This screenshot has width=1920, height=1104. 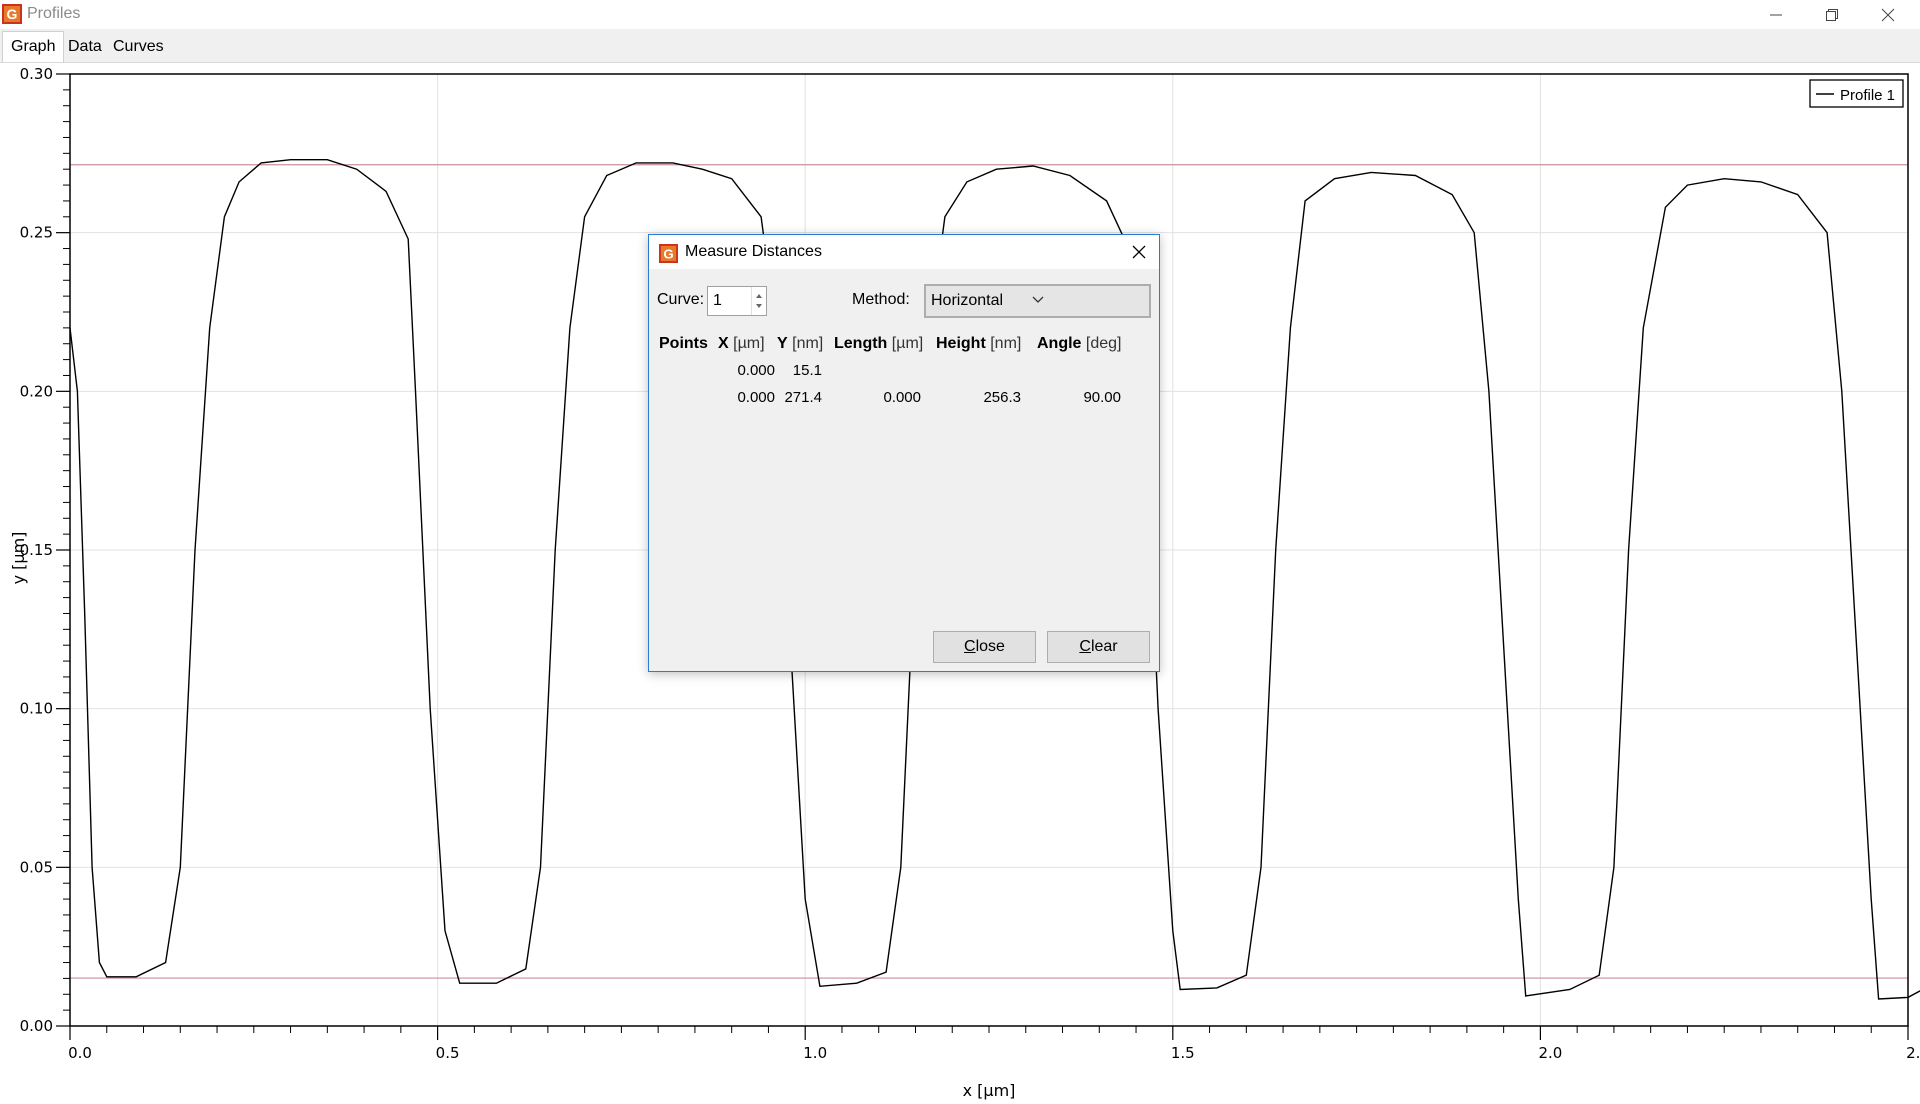 What do you see at coordinates (1098, 647) in the screenshot?
I see `clear-button: Clear` at bounding box center [1098, 647].